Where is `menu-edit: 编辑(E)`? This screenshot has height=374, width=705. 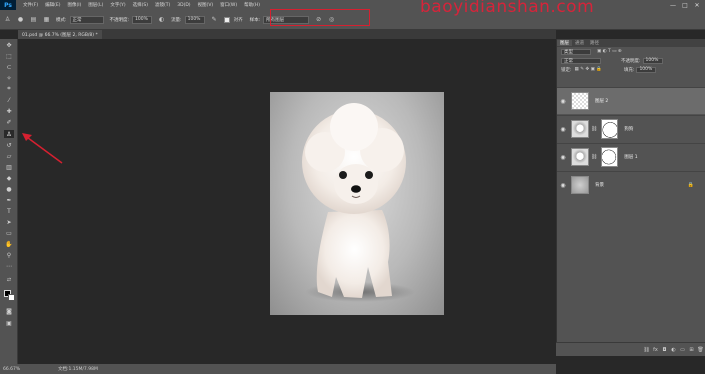
menu-edit: 编辑(E) is located at coordinates (52, 5).